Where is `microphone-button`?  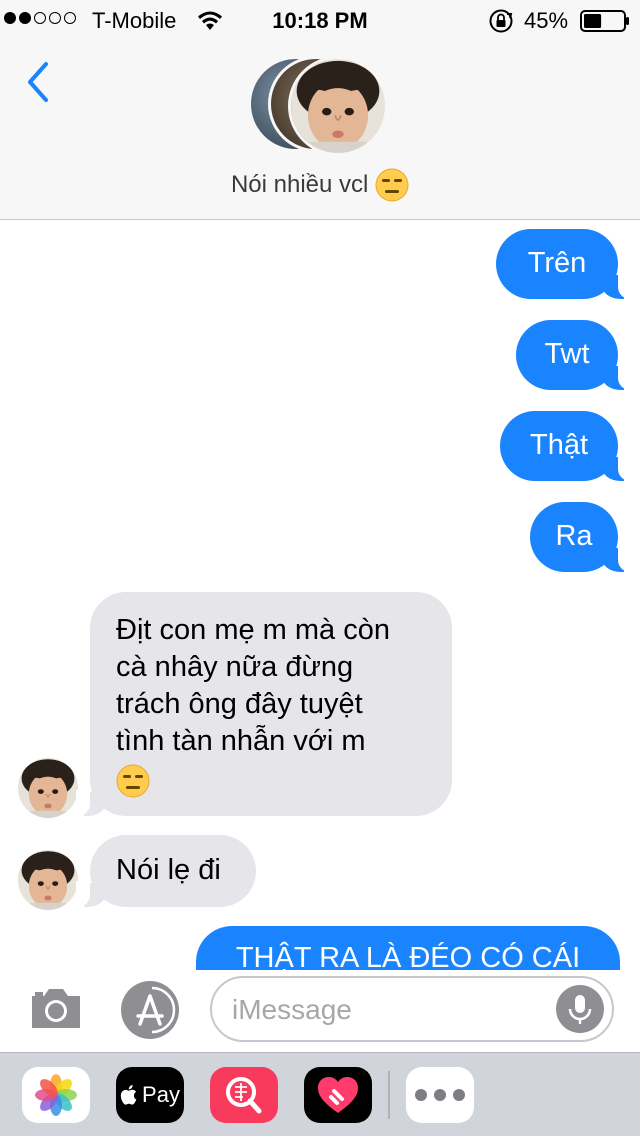
microphone-button is located at coordinates (580, 1009).